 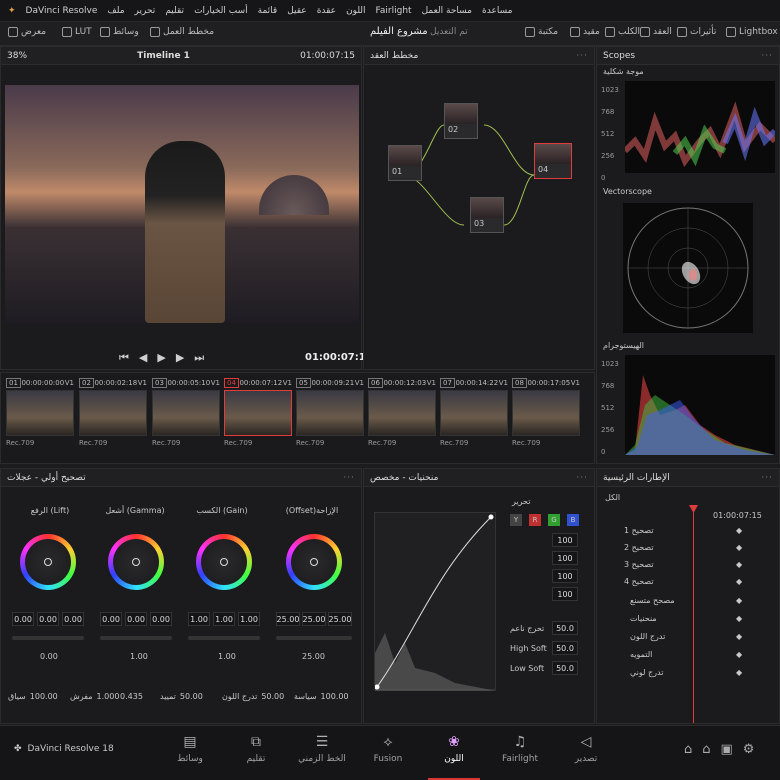 I want to click on param-pivot: مفرش 1.000, so click(x=94, y=696).